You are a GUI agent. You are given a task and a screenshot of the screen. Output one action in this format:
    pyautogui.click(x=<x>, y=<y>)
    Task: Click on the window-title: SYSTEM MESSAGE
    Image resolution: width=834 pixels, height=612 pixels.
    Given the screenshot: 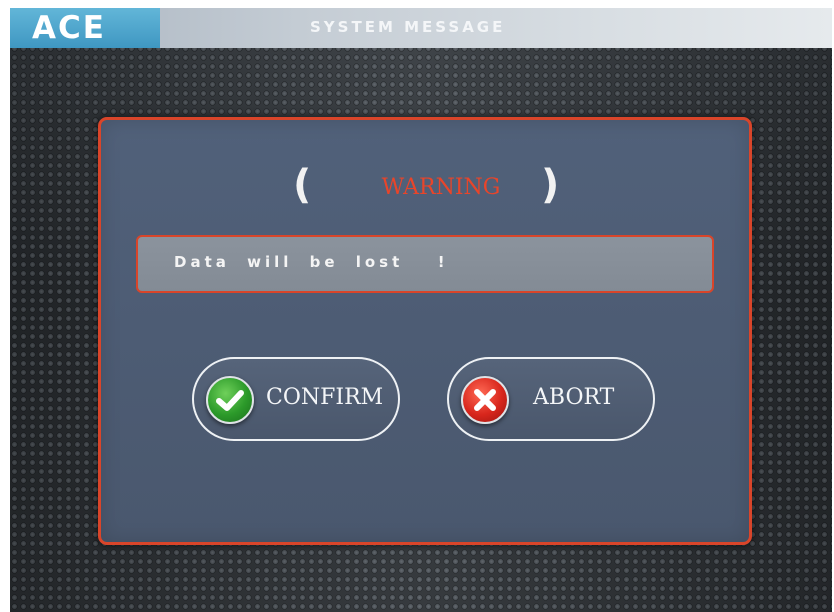 What is the action you would take?
    pyautogui.click(x=408, y=27)
    